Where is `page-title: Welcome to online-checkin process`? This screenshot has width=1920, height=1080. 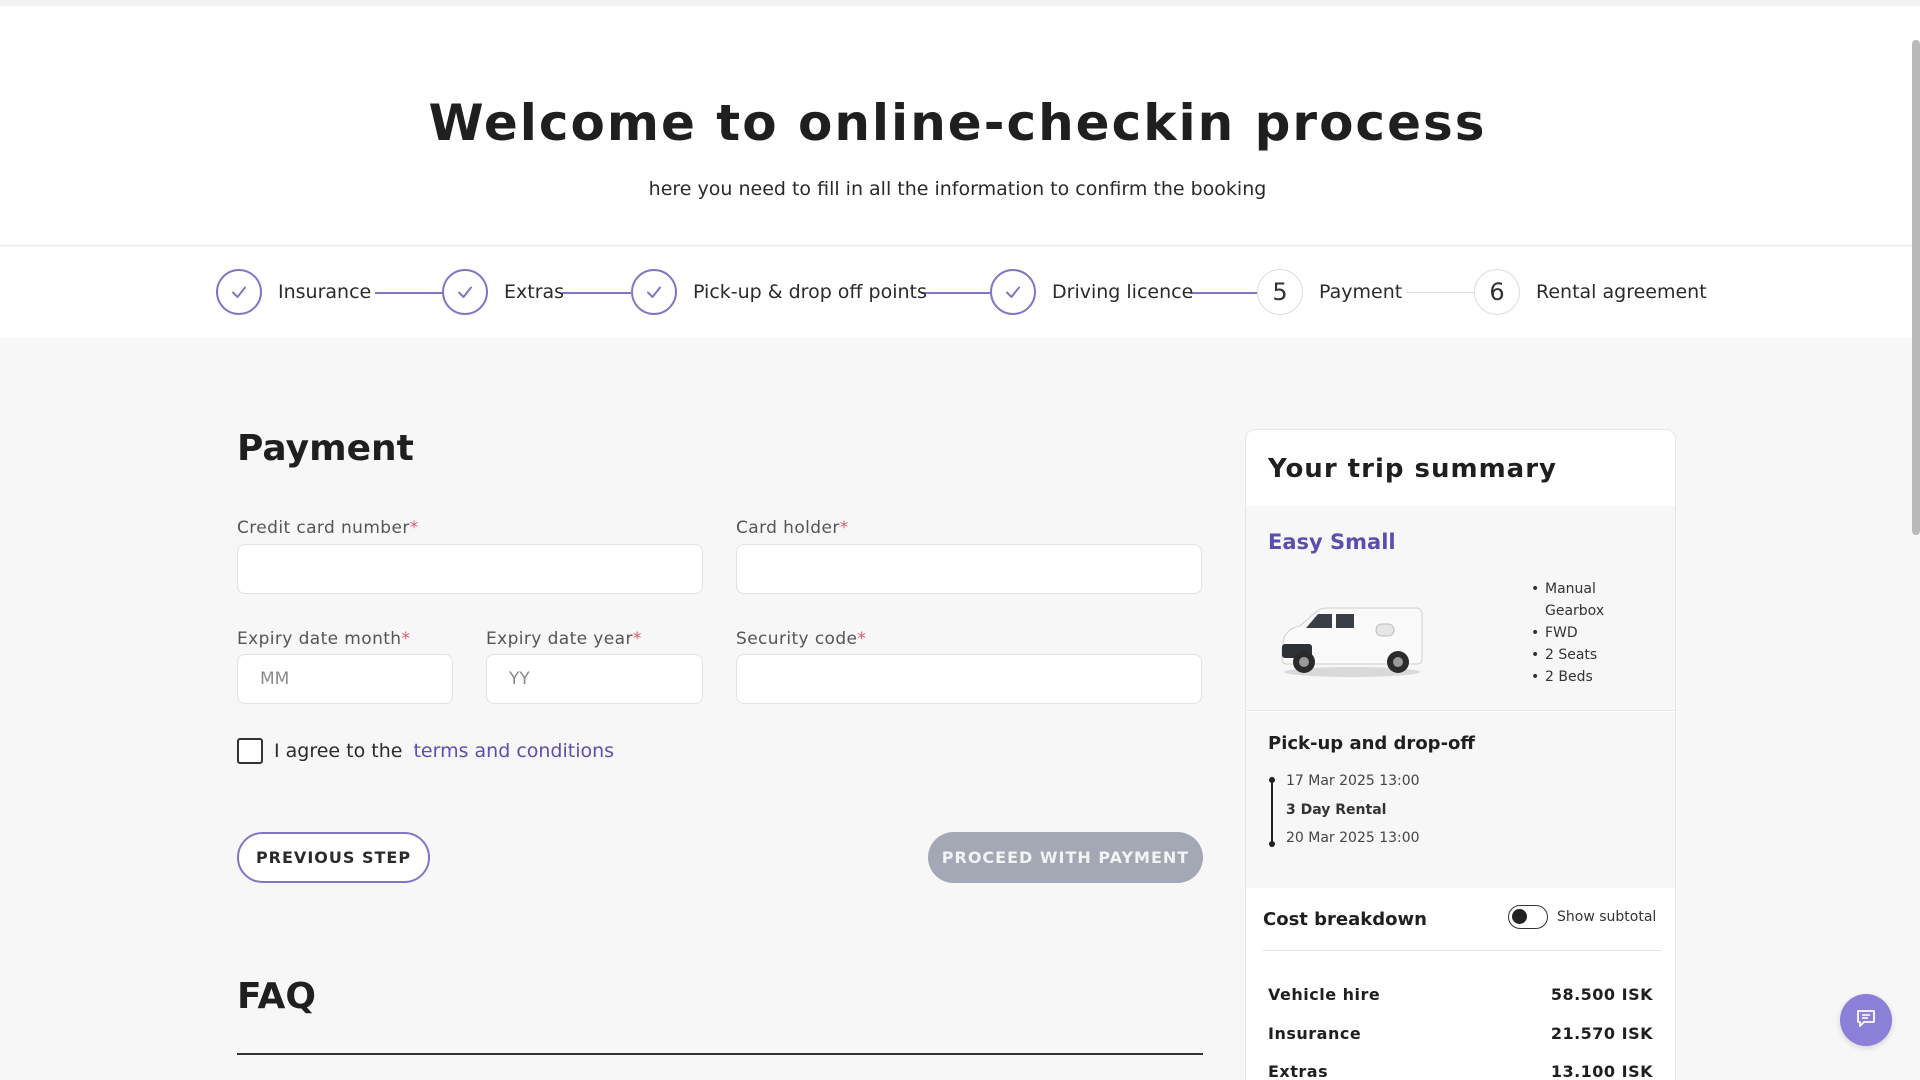
page-title: Welcome to online-checkin process is located at coordinates (957, 123).